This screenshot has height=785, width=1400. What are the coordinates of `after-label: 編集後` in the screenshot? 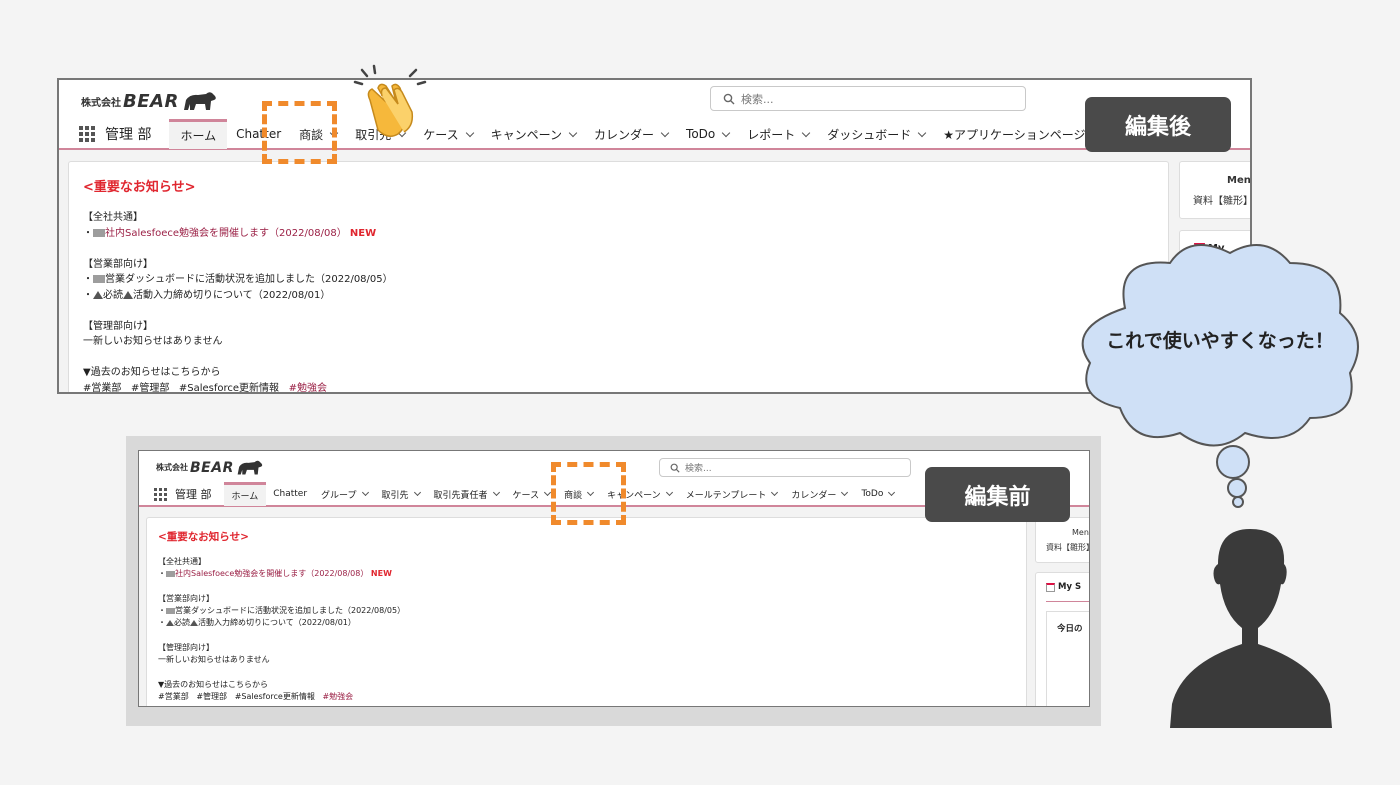 It's located at (1158, 124).